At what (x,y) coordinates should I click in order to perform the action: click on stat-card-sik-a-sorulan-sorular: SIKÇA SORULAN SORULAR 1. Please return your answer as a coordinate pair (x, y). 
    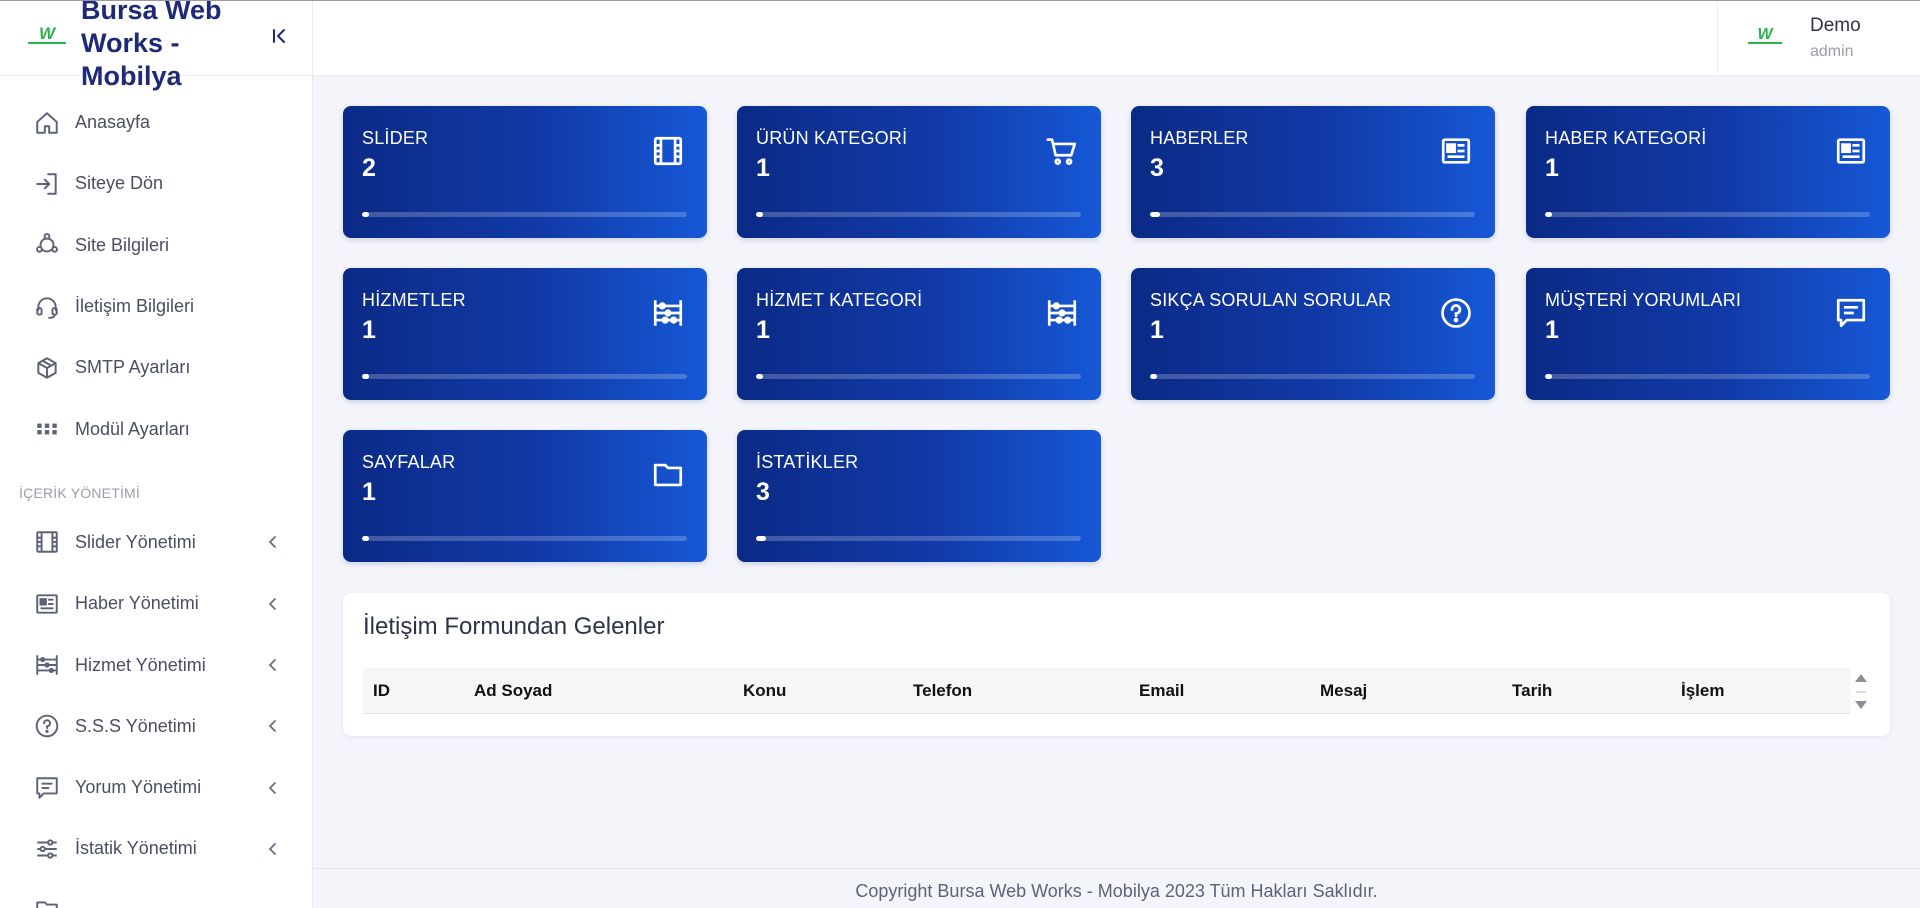
    Looking at the image, I should click on (1313, 334).